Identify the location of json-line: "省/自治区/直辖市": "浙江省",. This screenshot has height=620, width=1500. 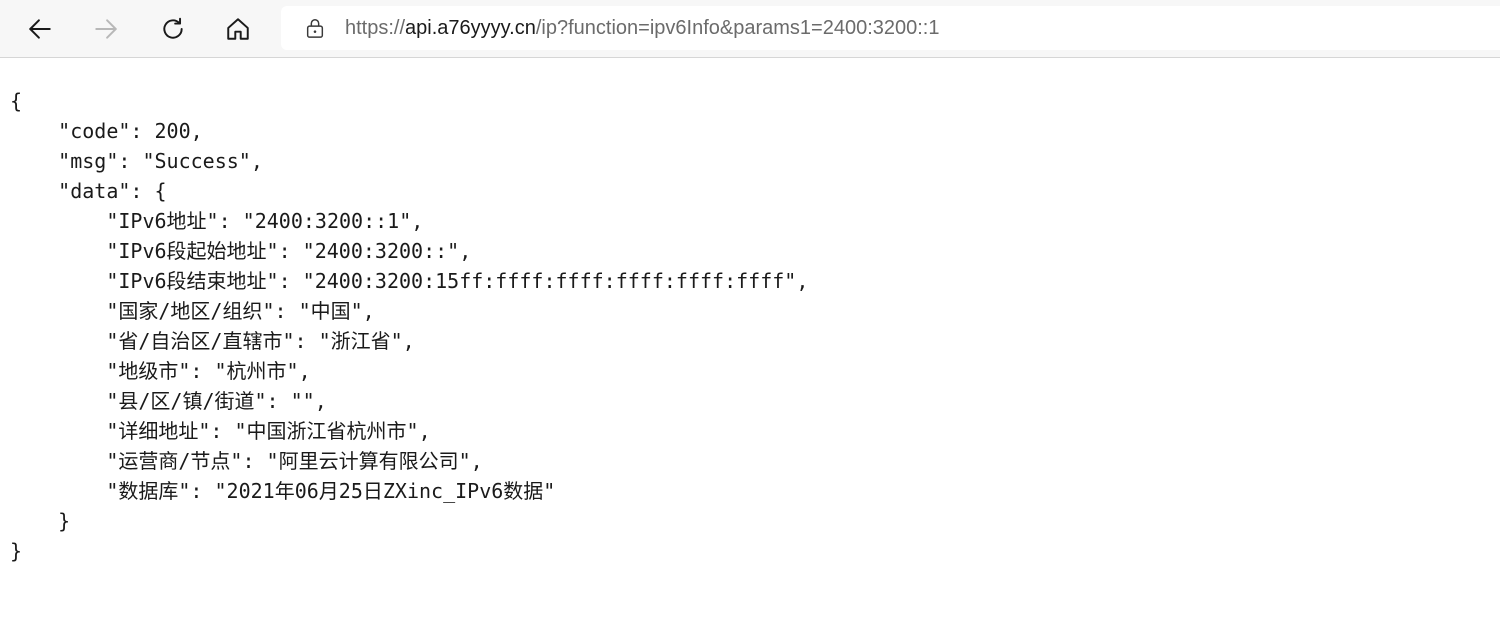
(212, 341).